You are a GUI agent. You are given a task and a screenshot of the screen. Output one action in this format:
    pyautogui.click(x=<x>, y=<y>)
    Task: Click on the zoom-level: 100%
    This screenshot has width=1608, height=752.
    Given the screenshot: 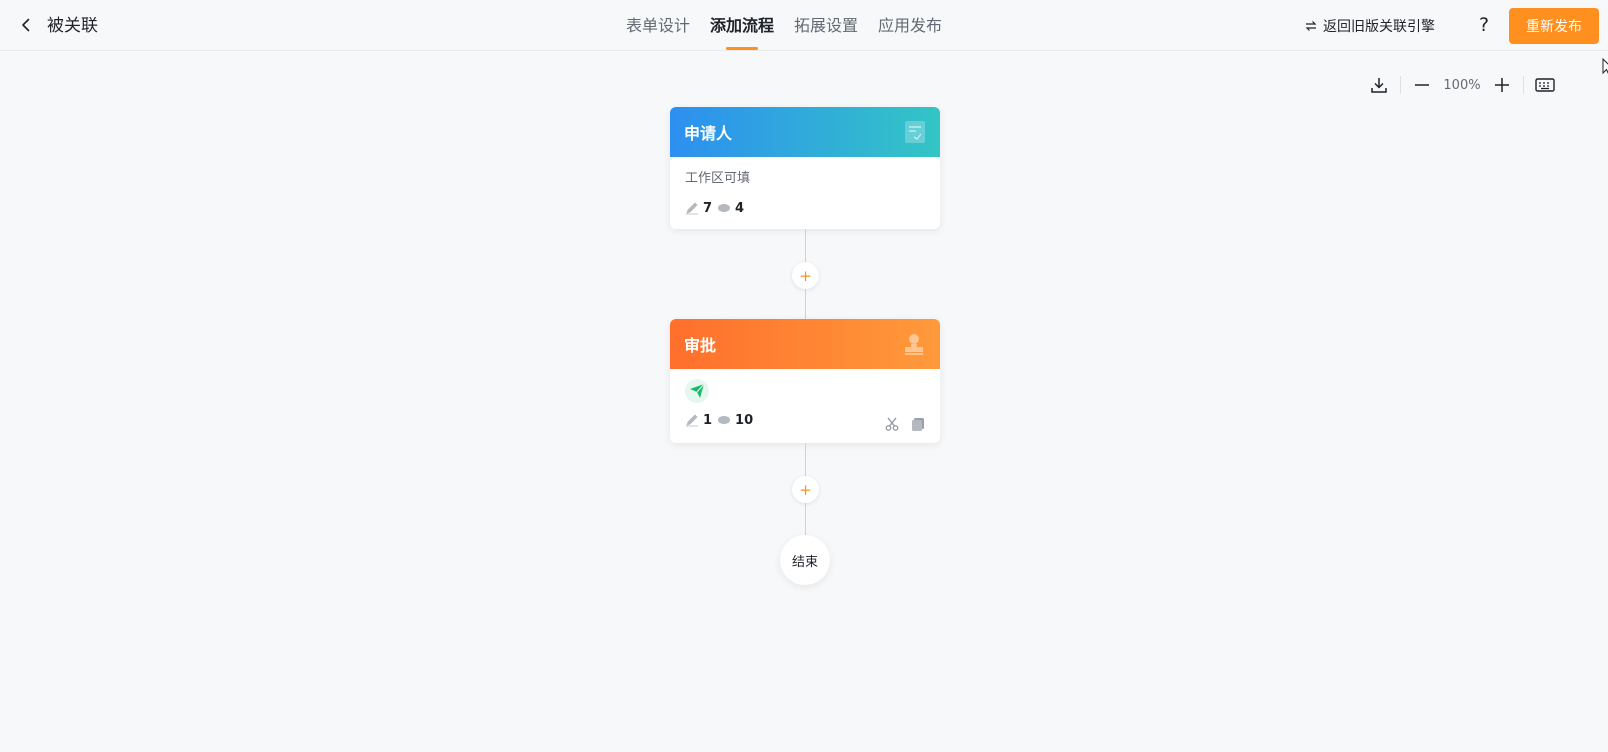 What is the action you would take?
    pyautogui.click(x=1462, y=85)
    